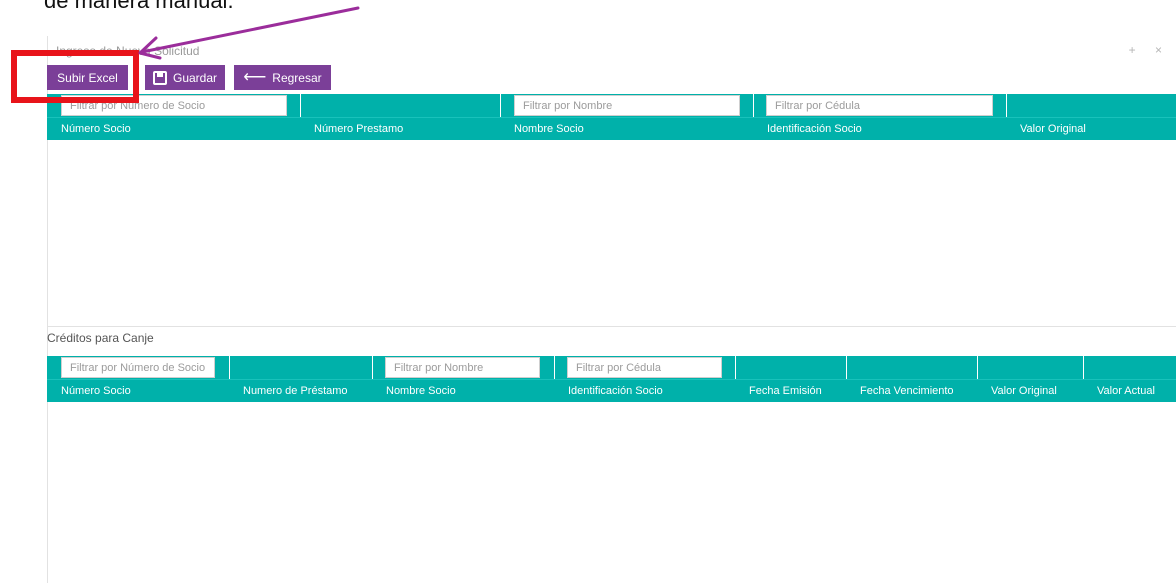 This screenshot has width=1176, height=583. Describe the element at coordinates (400, 129) in the screenshot. I see `column-header: Número Prestamo` at that location.